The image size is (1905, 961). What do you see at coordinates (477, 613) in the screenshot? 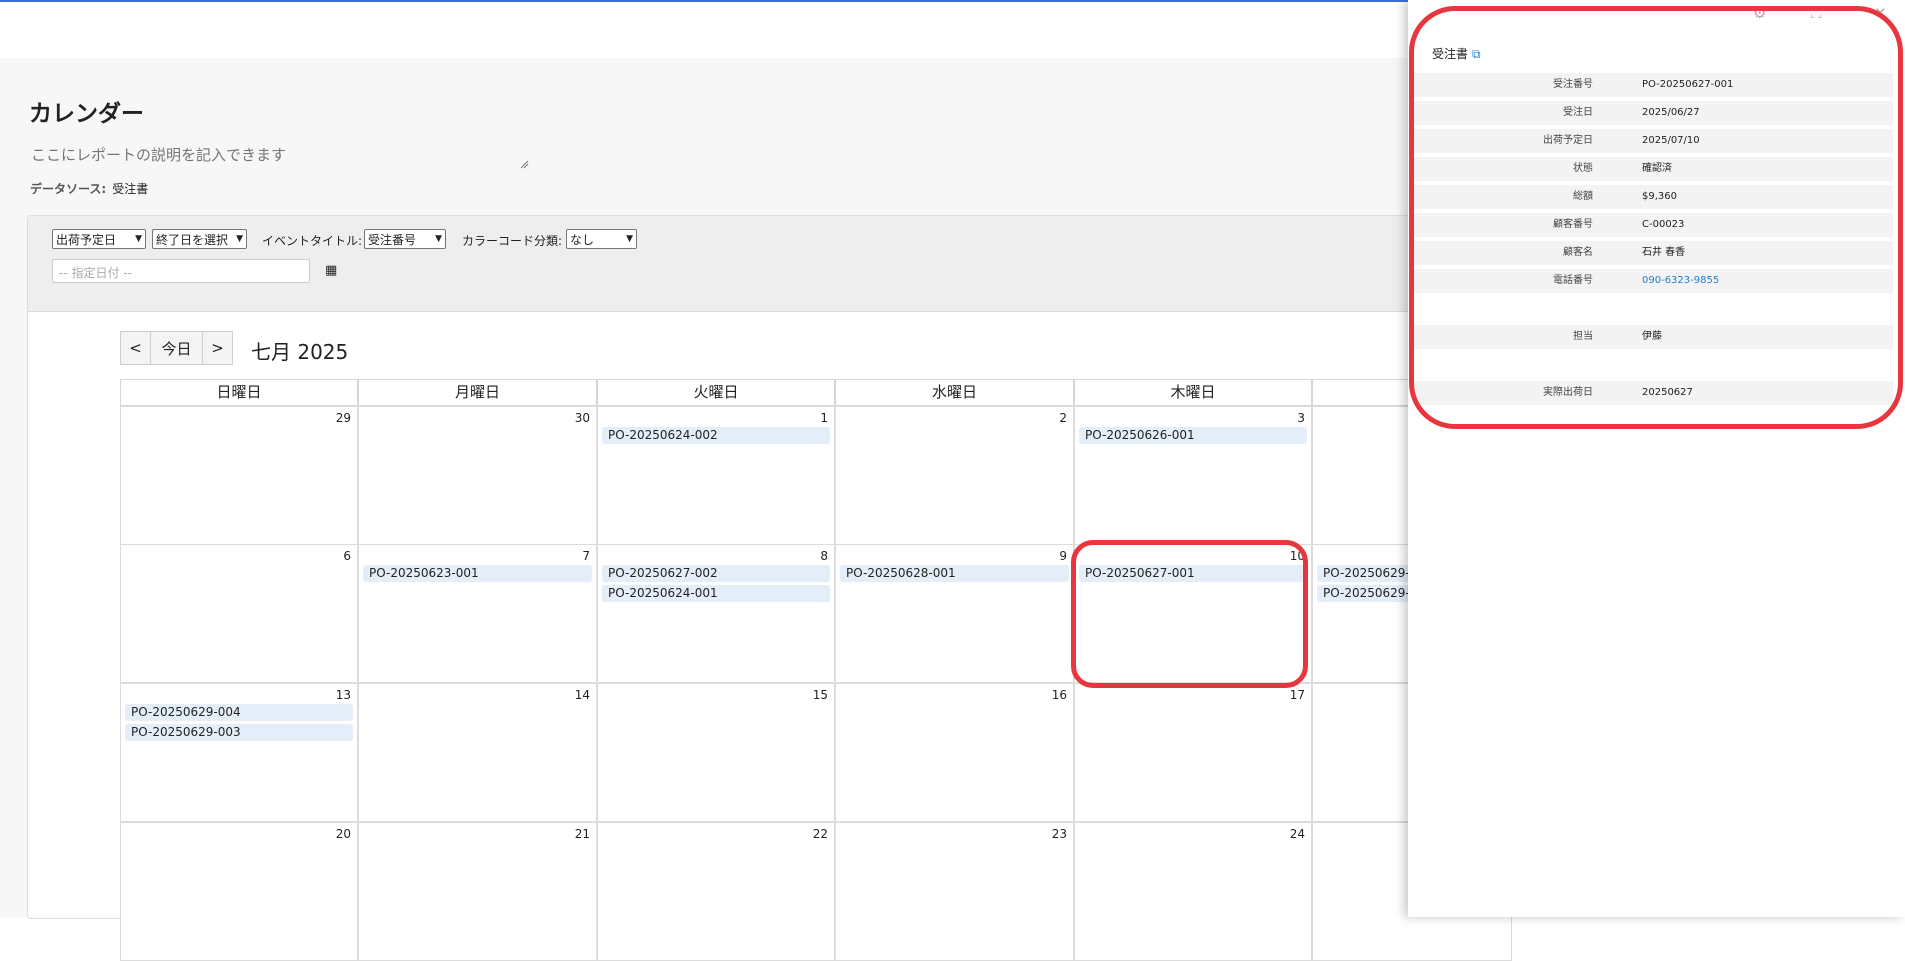
I see `calendar-day-cell: 7 PO-20250623-001` at bounding box center [477, 613].